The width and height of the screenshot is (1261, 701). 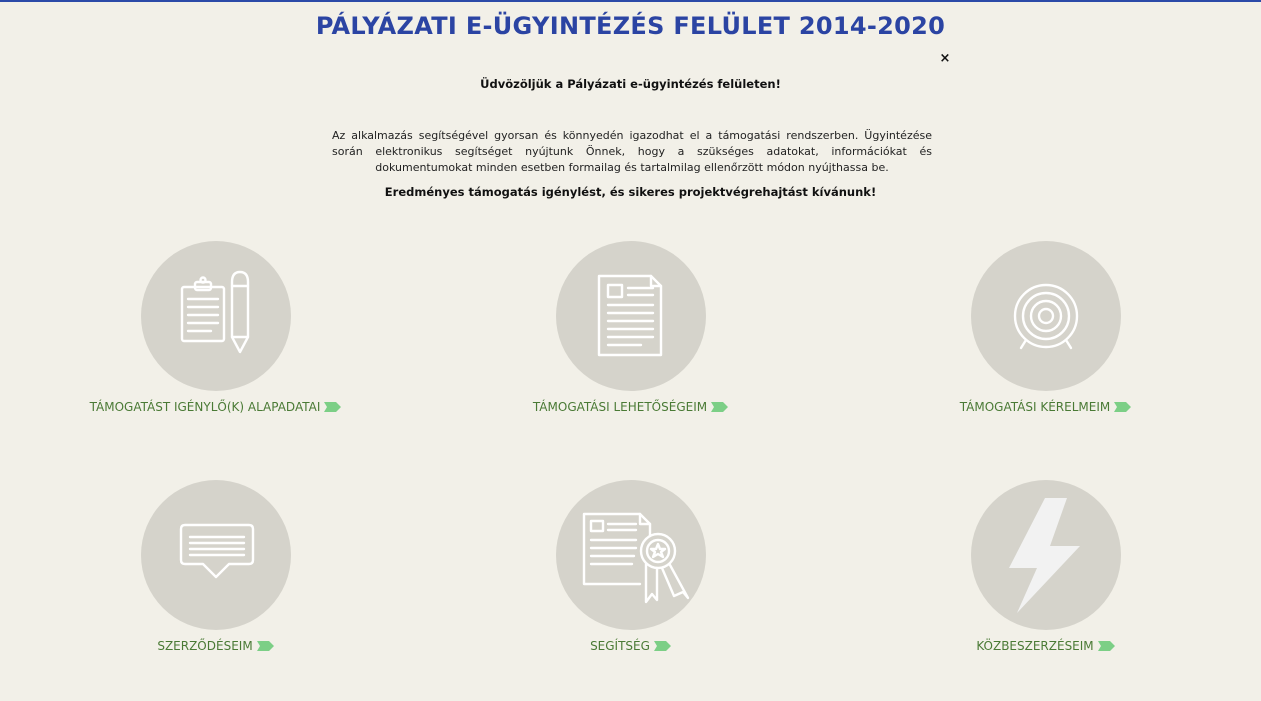 I want to click on speech-bubble-icon, so click(x=216, y=555).